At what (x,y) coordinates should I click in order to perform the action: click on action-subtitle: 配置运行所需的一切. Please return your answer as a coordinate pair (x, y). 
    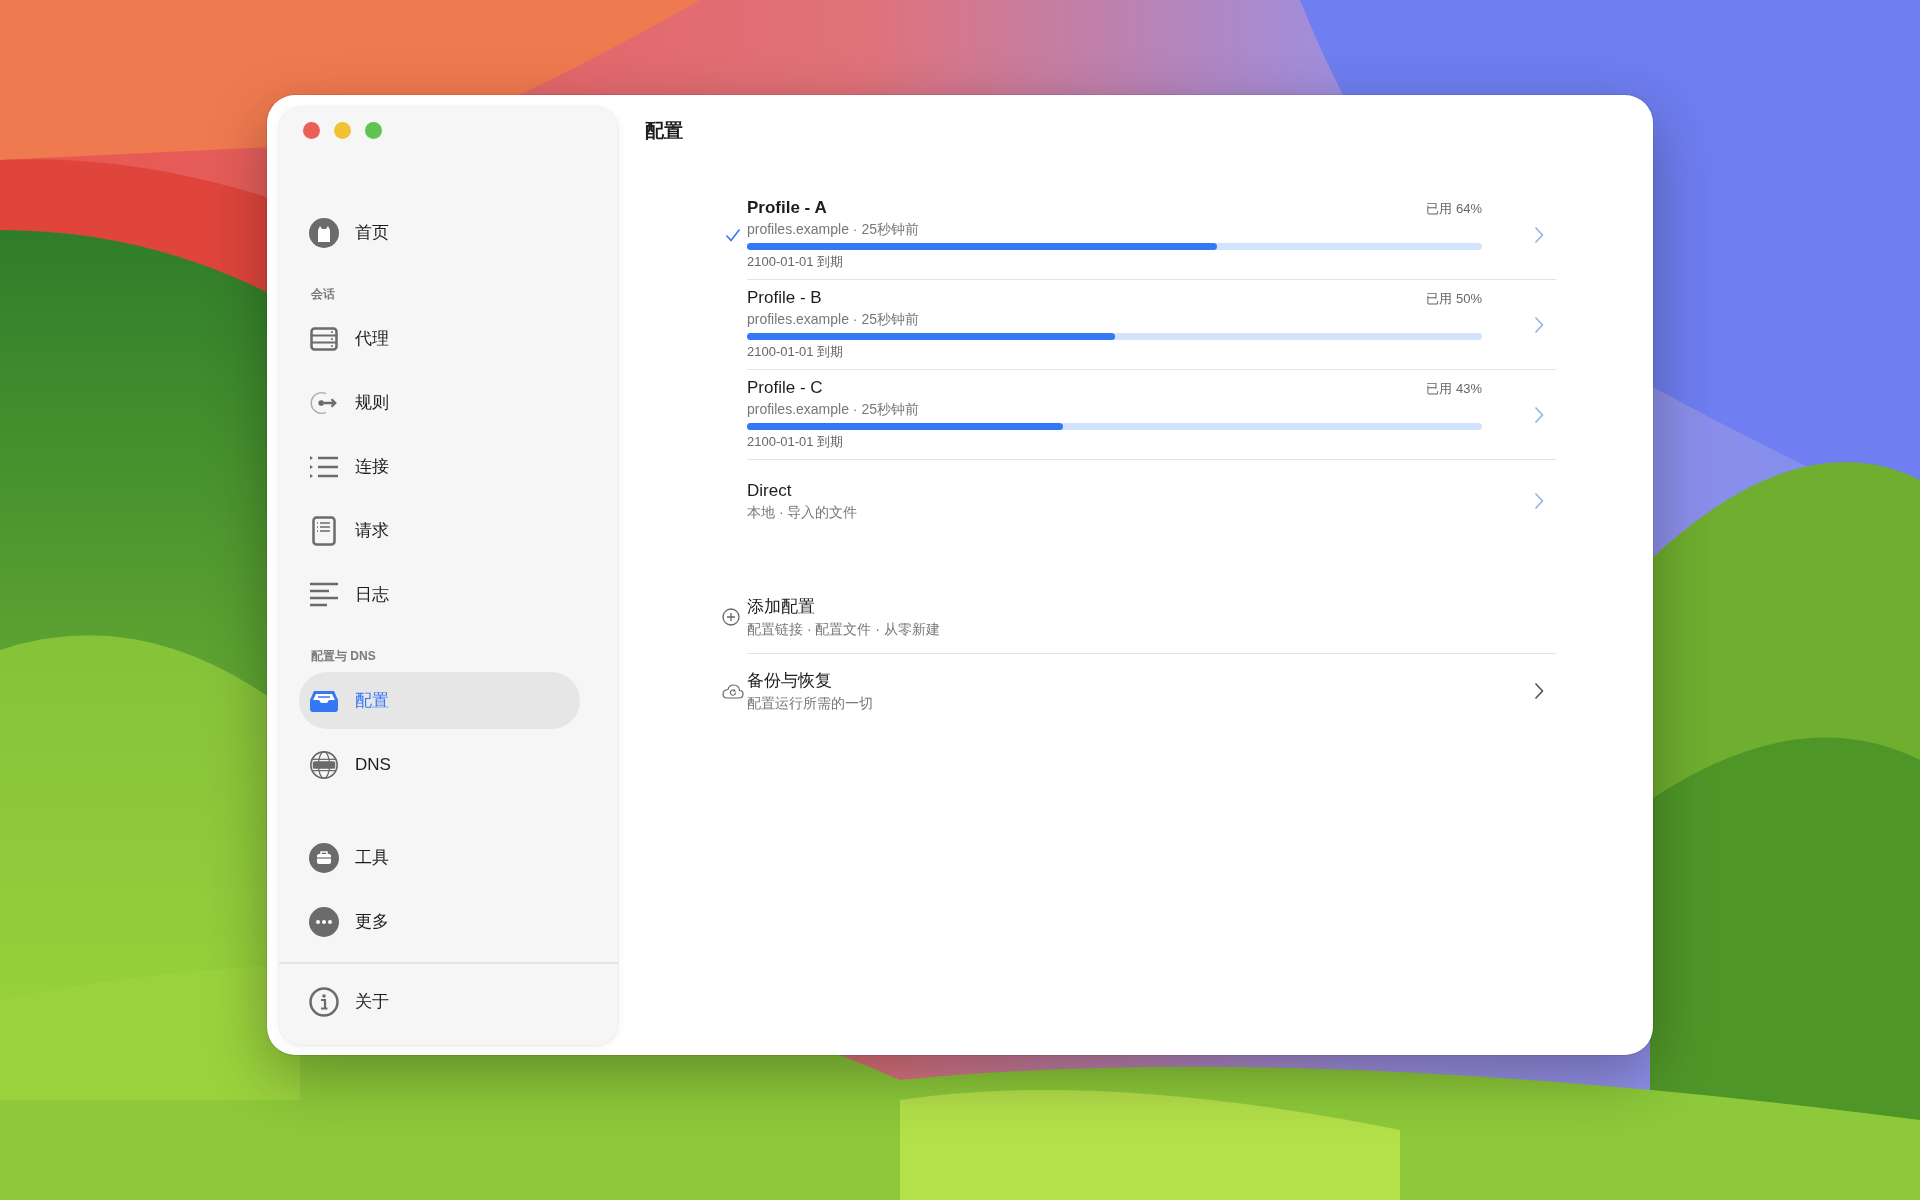
    Looking at the image, I should click on (810, 704).